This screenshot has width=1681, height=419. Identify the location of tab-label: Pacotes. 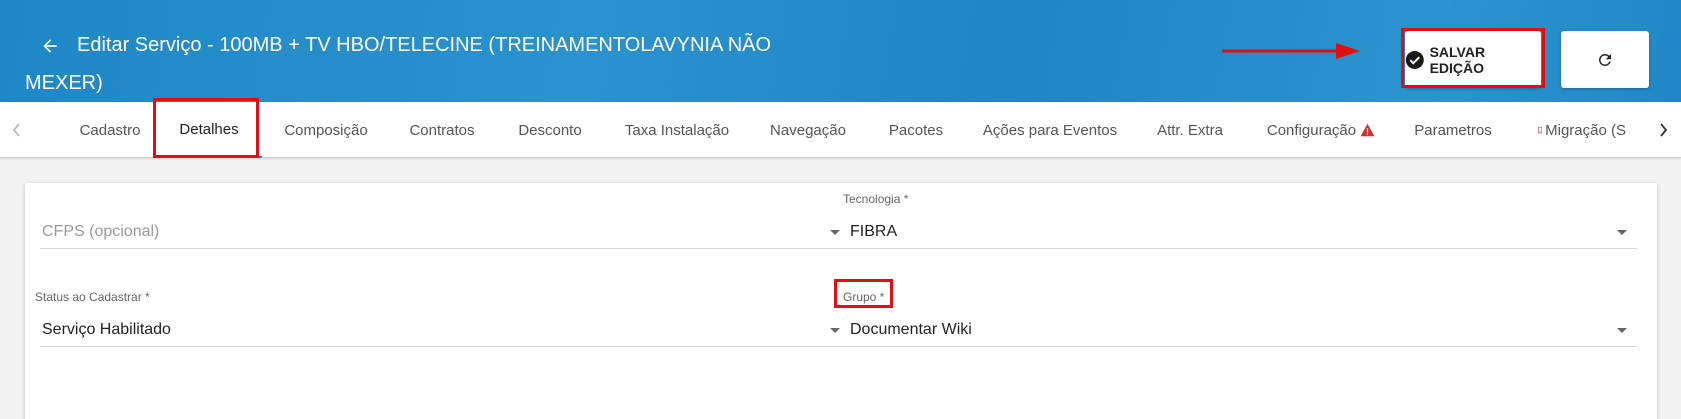
(916, 130).